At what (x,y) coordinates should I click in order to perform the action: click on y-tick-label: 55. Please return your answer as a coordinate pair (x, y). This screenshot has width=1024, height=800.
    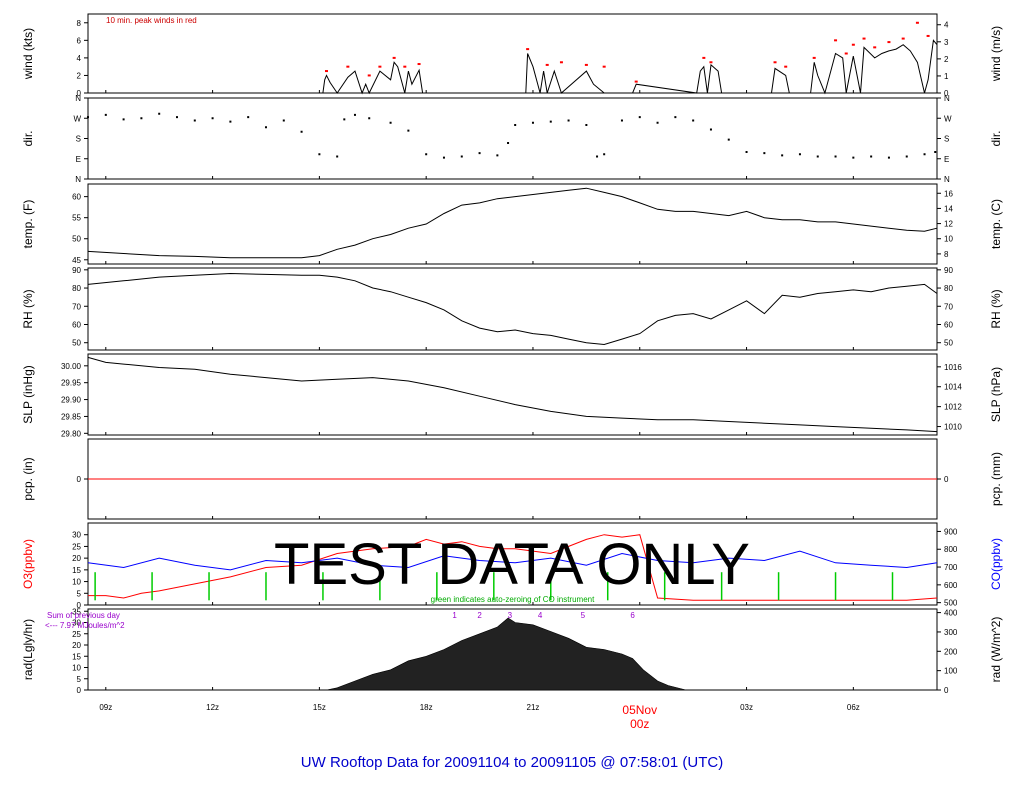
    Looking at the image, I should click on (76, 218).